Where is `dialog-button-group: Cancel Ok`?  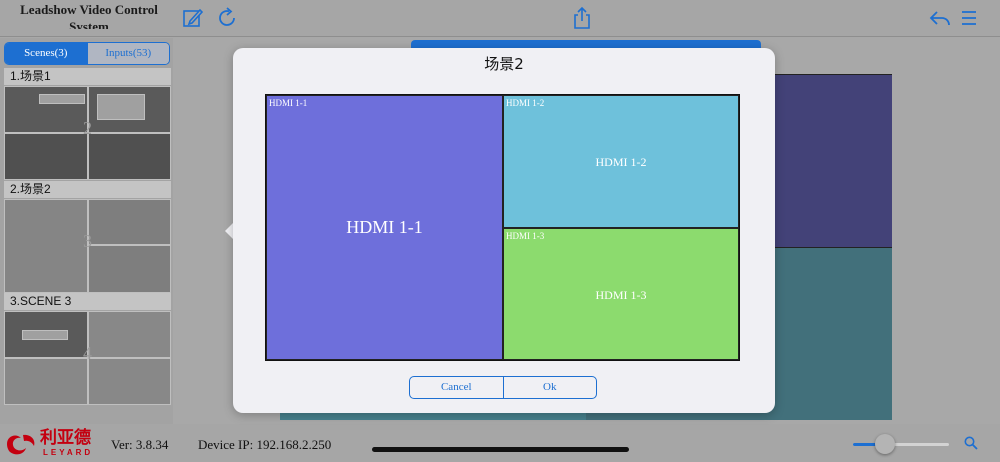
dialog-button-group: Cancel Ok is located at coordinates (503, 387).